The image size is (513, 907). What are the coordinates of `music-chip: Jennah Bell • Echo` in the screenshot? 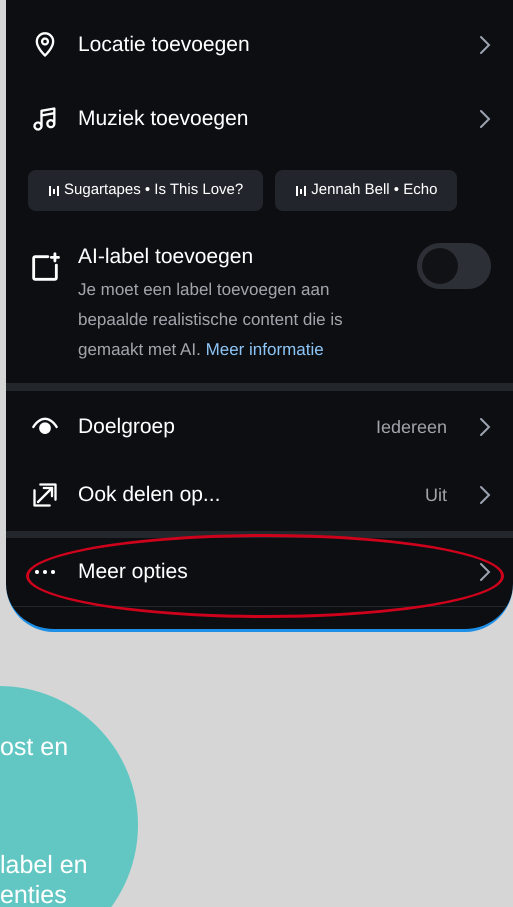 It's located at (366, 190).